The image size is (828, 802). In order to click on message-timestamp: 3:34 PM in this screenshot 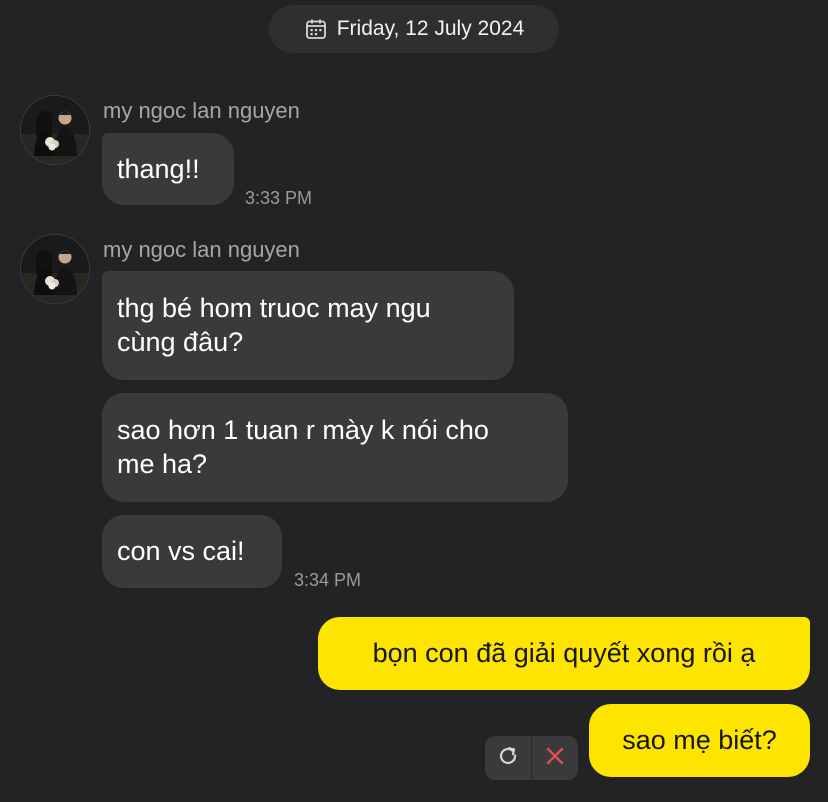, I will do `click(328, 580)`.